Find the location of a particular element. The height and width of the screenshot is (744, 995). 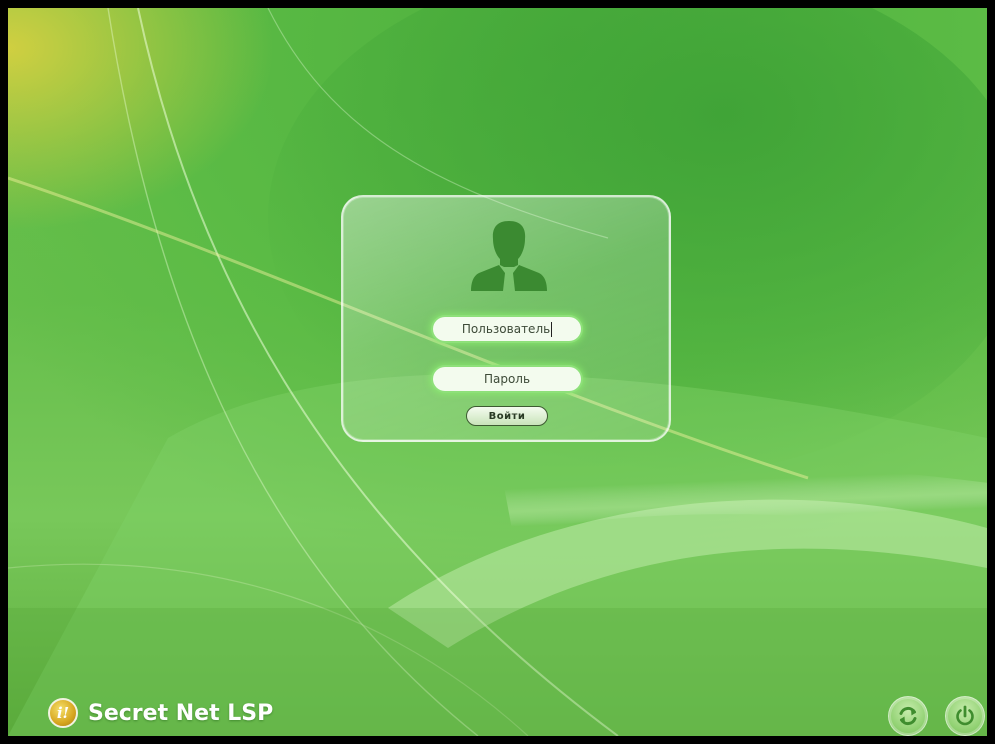

password-field: Пароль is located at coordinates (507, 379).